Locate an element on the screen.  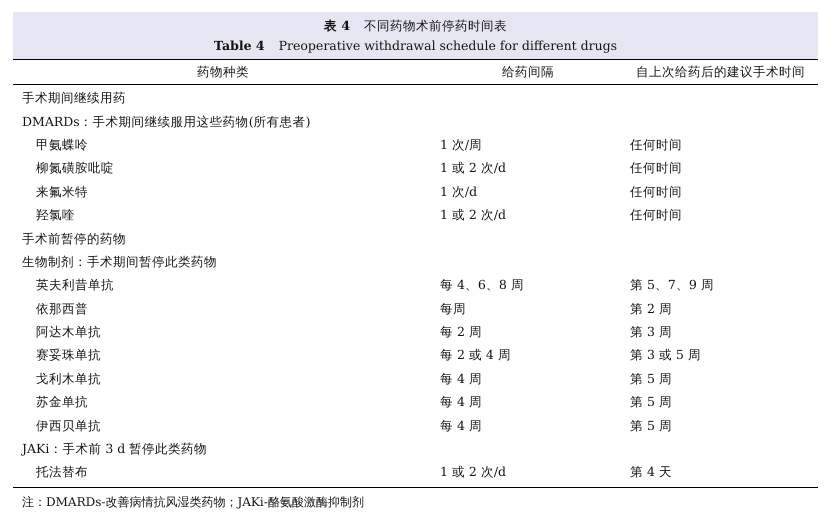
table-cell-text: 戈利木单抗 is located at coordinates (68, 379).